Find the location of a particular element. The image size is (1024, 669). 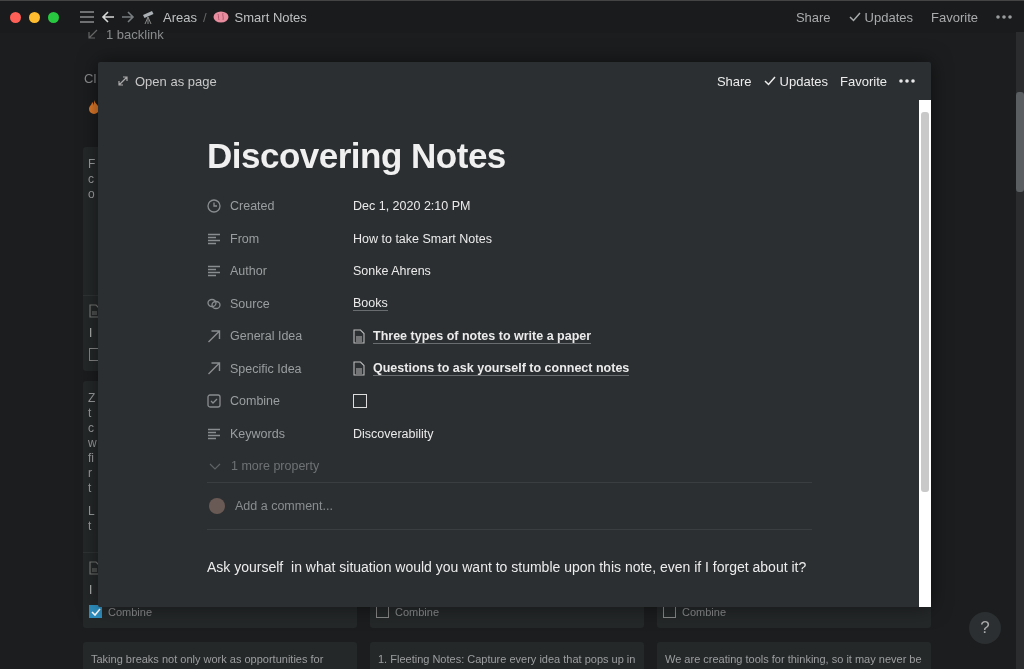

property-value: Discoverability is located at coordinates (393, 433).